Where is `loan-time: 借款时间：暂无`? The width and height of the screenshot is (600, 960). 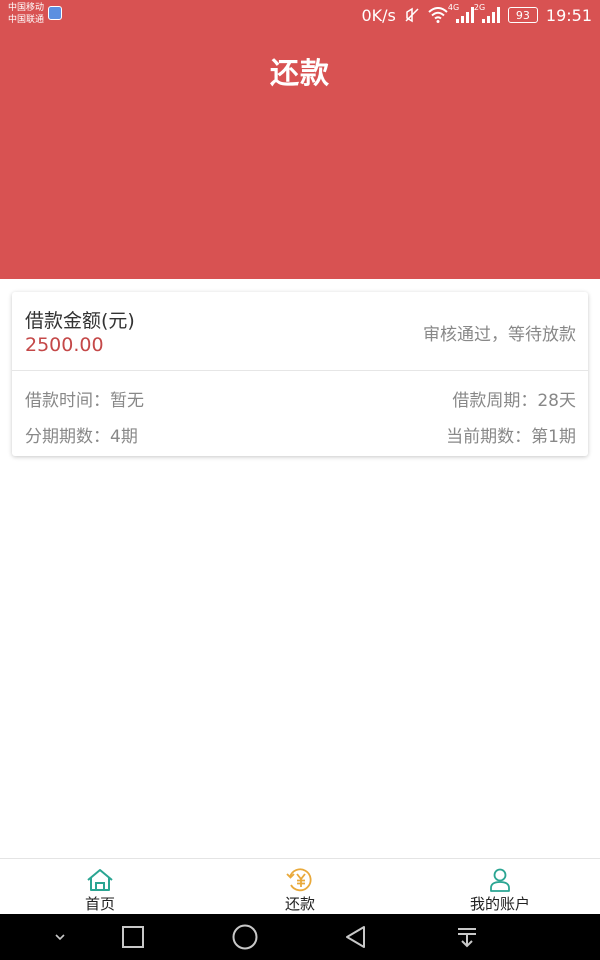
loan-time: 借款时间：暂无 is located at coordinates (84, 401).